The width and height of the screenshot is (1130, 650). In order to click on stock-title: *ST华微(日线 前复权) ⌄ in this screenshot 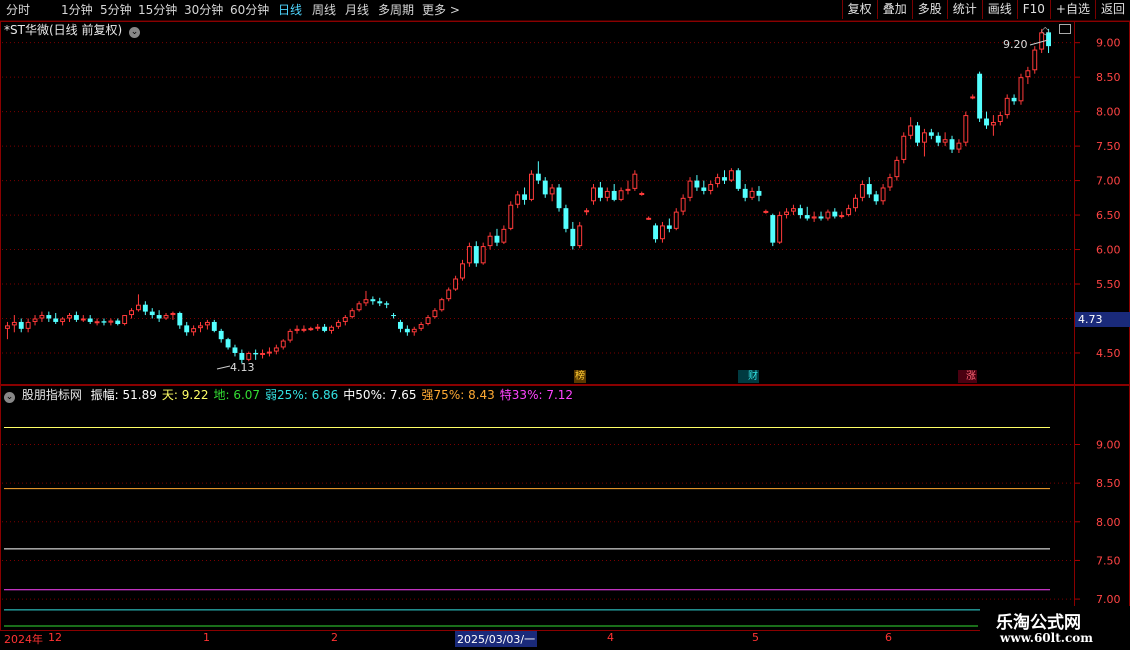, I will do `click(72, 29)`.